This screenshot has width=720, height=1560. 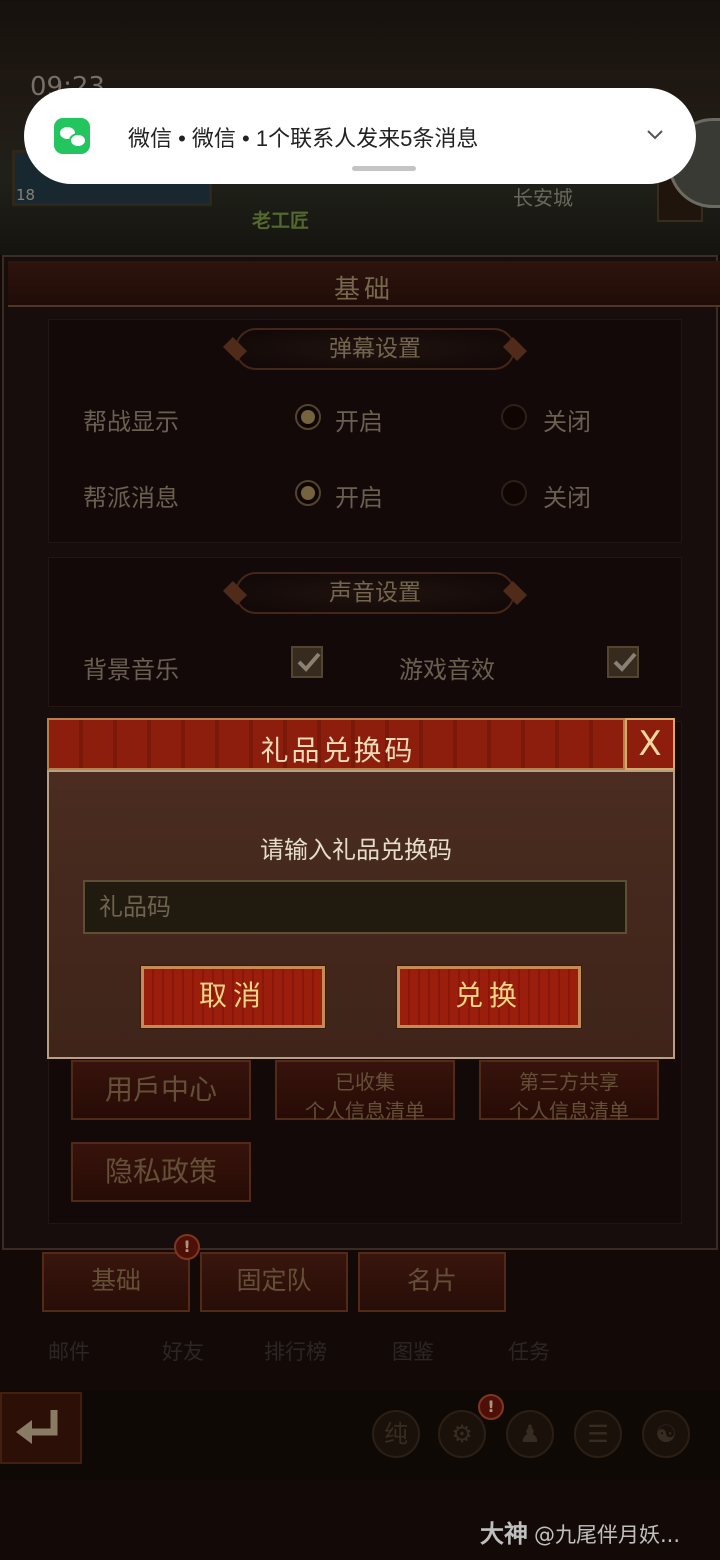 I want to click on notification-banner: 微信 • 微信 • 1个联系人发来5条消息, so click(x=360, y=136).